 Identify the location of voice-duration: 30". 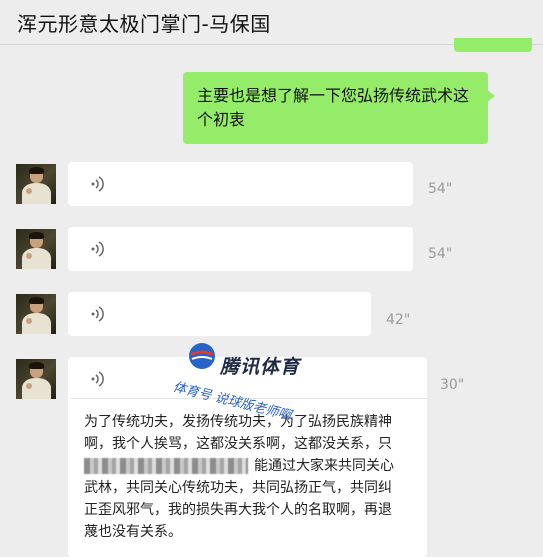
(452, 385).